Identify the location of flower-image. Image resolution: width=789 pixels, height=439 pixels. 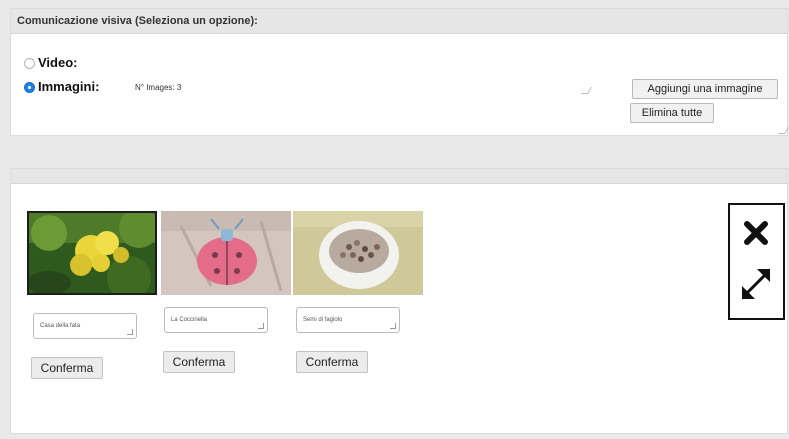
(92, 253).